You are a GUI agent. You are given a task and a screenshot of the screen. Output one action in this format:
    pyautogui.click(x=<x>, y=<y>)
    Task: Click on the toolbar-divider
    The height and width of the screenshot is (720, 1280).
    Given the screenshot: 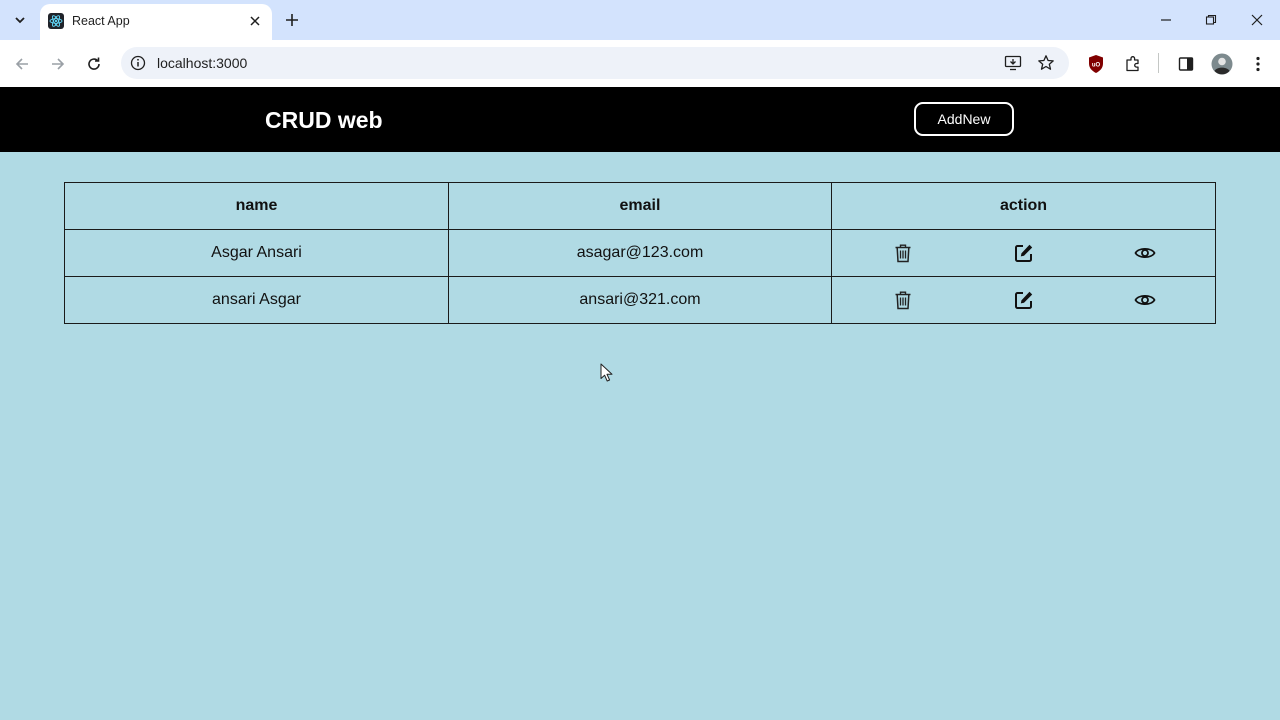 What is the action you would take?
    pyautogui.click(x=1158, y=63)
    